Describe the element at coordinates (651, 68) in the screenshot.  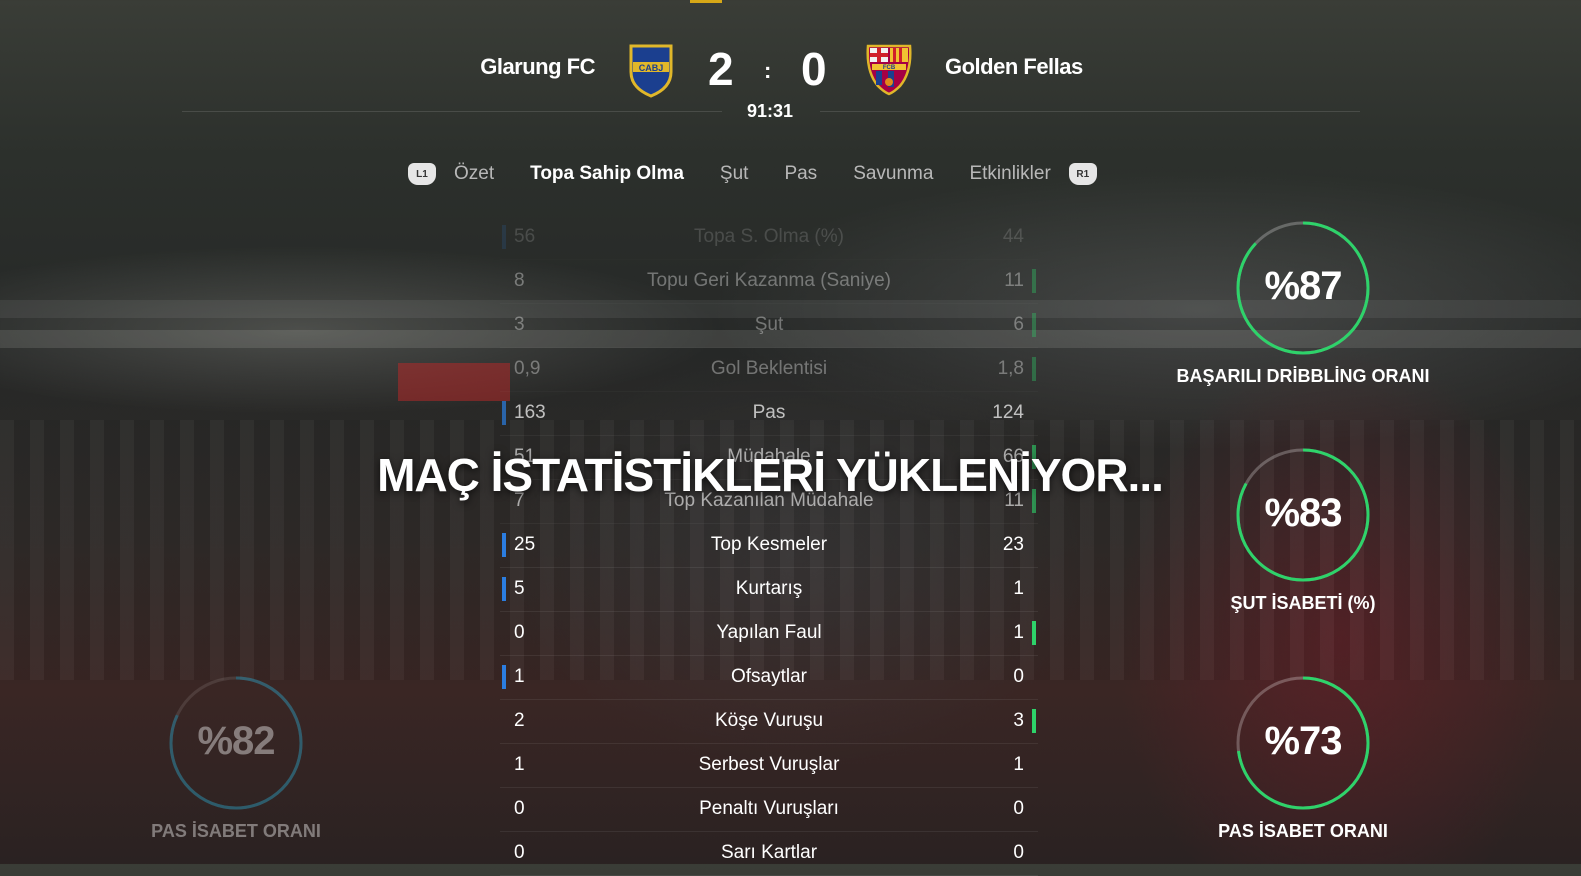
I see `home-crest-text: CABJ` at that location.